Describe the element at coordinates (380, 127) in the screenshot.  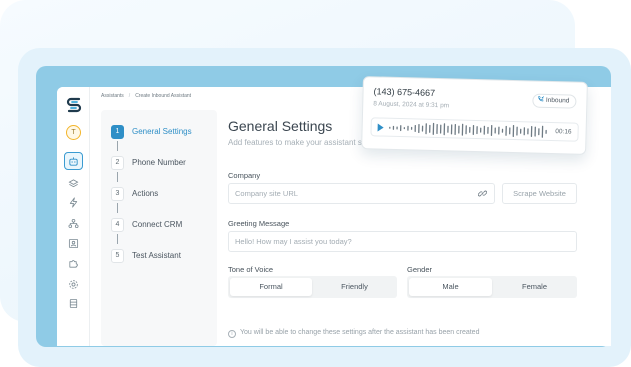
I see `play-icon` at that location.